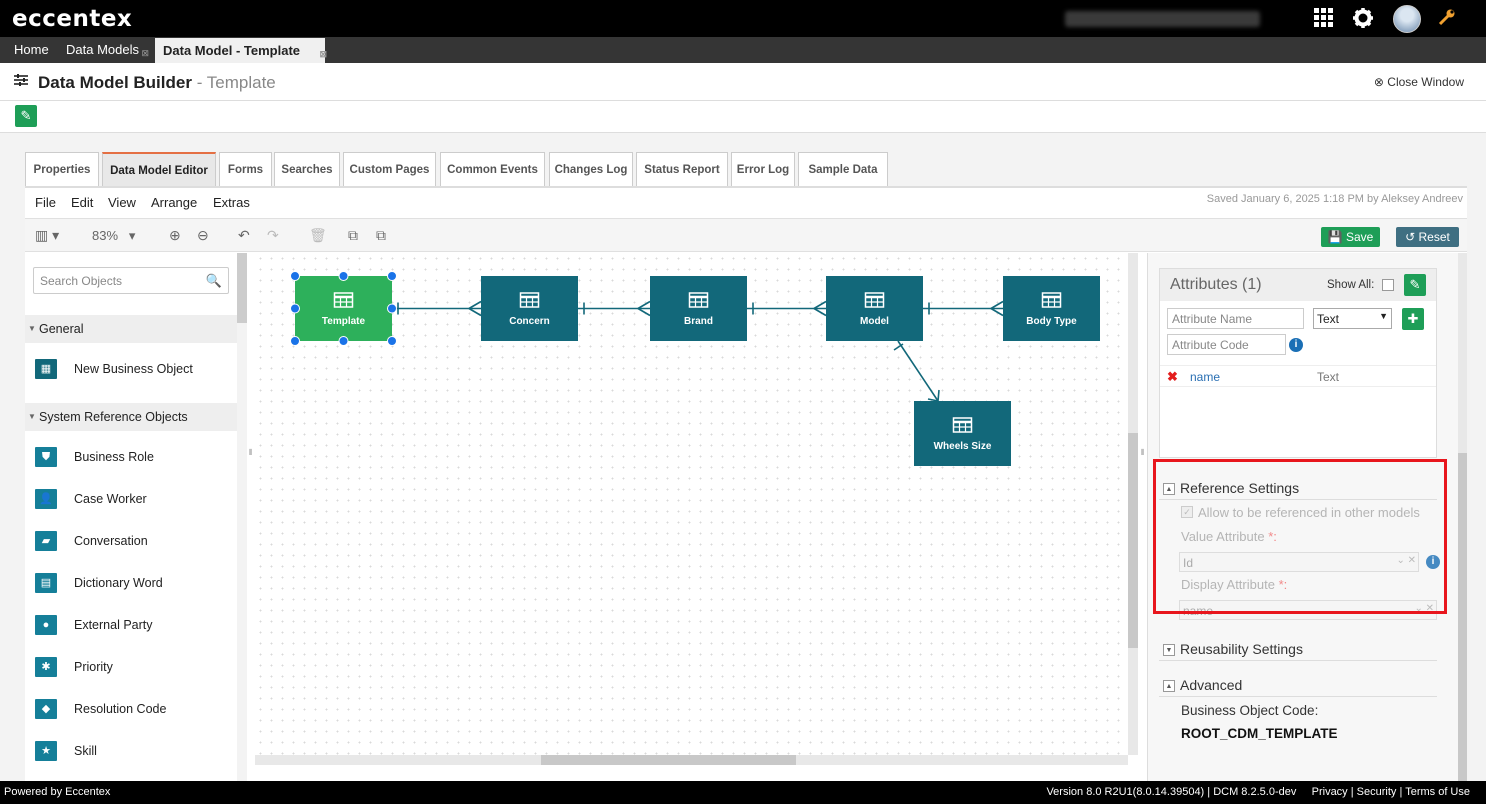  What do you see at coordinates (114, 457) in the screenshot?
I see `item-label: Business Role` at bounding box center [114, 457].